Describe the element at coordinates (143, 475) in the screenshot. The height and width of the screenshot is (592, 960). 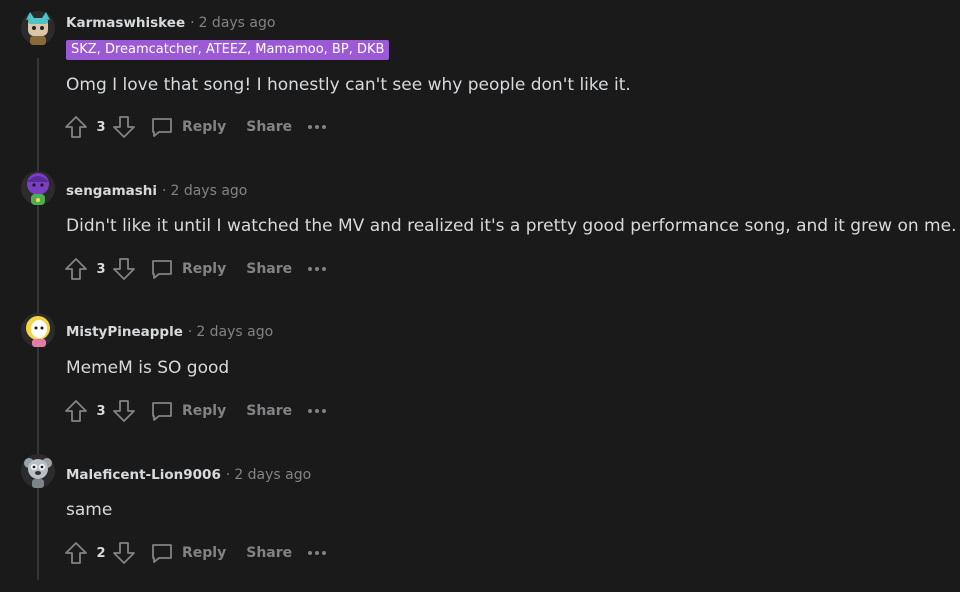
I see `username: Maleficent-Lion9006` at that location.